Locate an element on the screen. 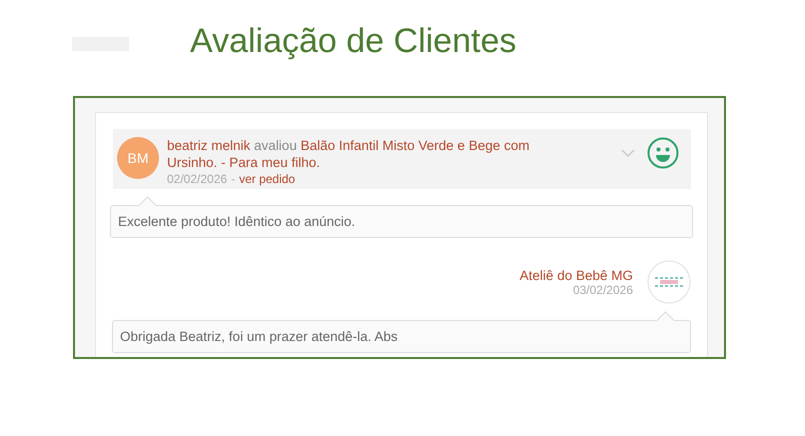 This screenshot has width=805, height=436. user-avatar: BM is located at coordinates (138, 158).